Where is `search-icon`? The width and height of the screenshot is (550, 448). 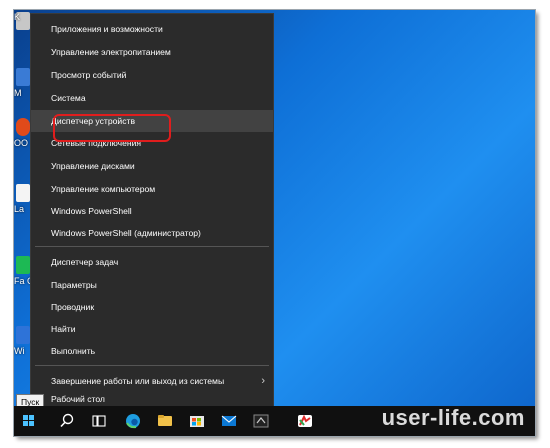 search-icon is located at coordinates (67, 420).